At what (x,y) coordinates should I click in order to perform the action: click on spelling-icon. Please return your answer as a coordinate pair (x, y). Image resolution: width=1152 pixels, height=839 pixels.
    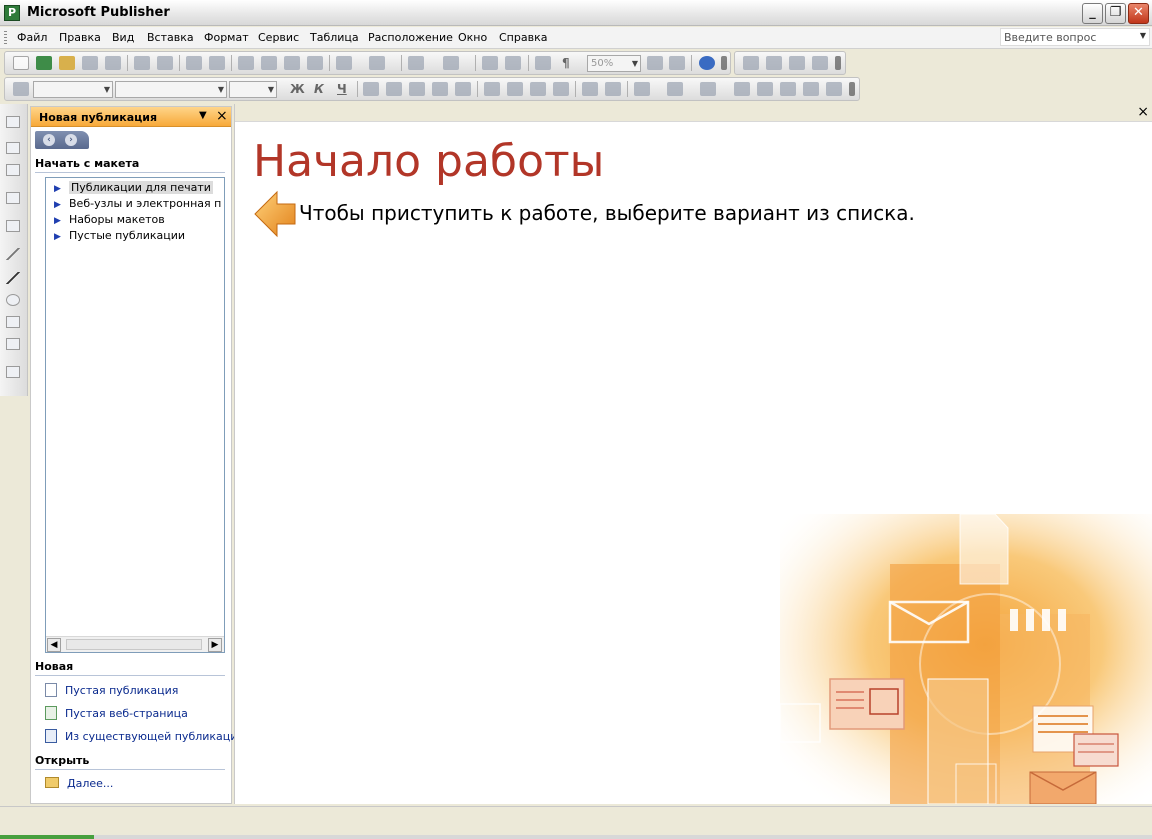
    Looking at the image, I should click on (194, 63).